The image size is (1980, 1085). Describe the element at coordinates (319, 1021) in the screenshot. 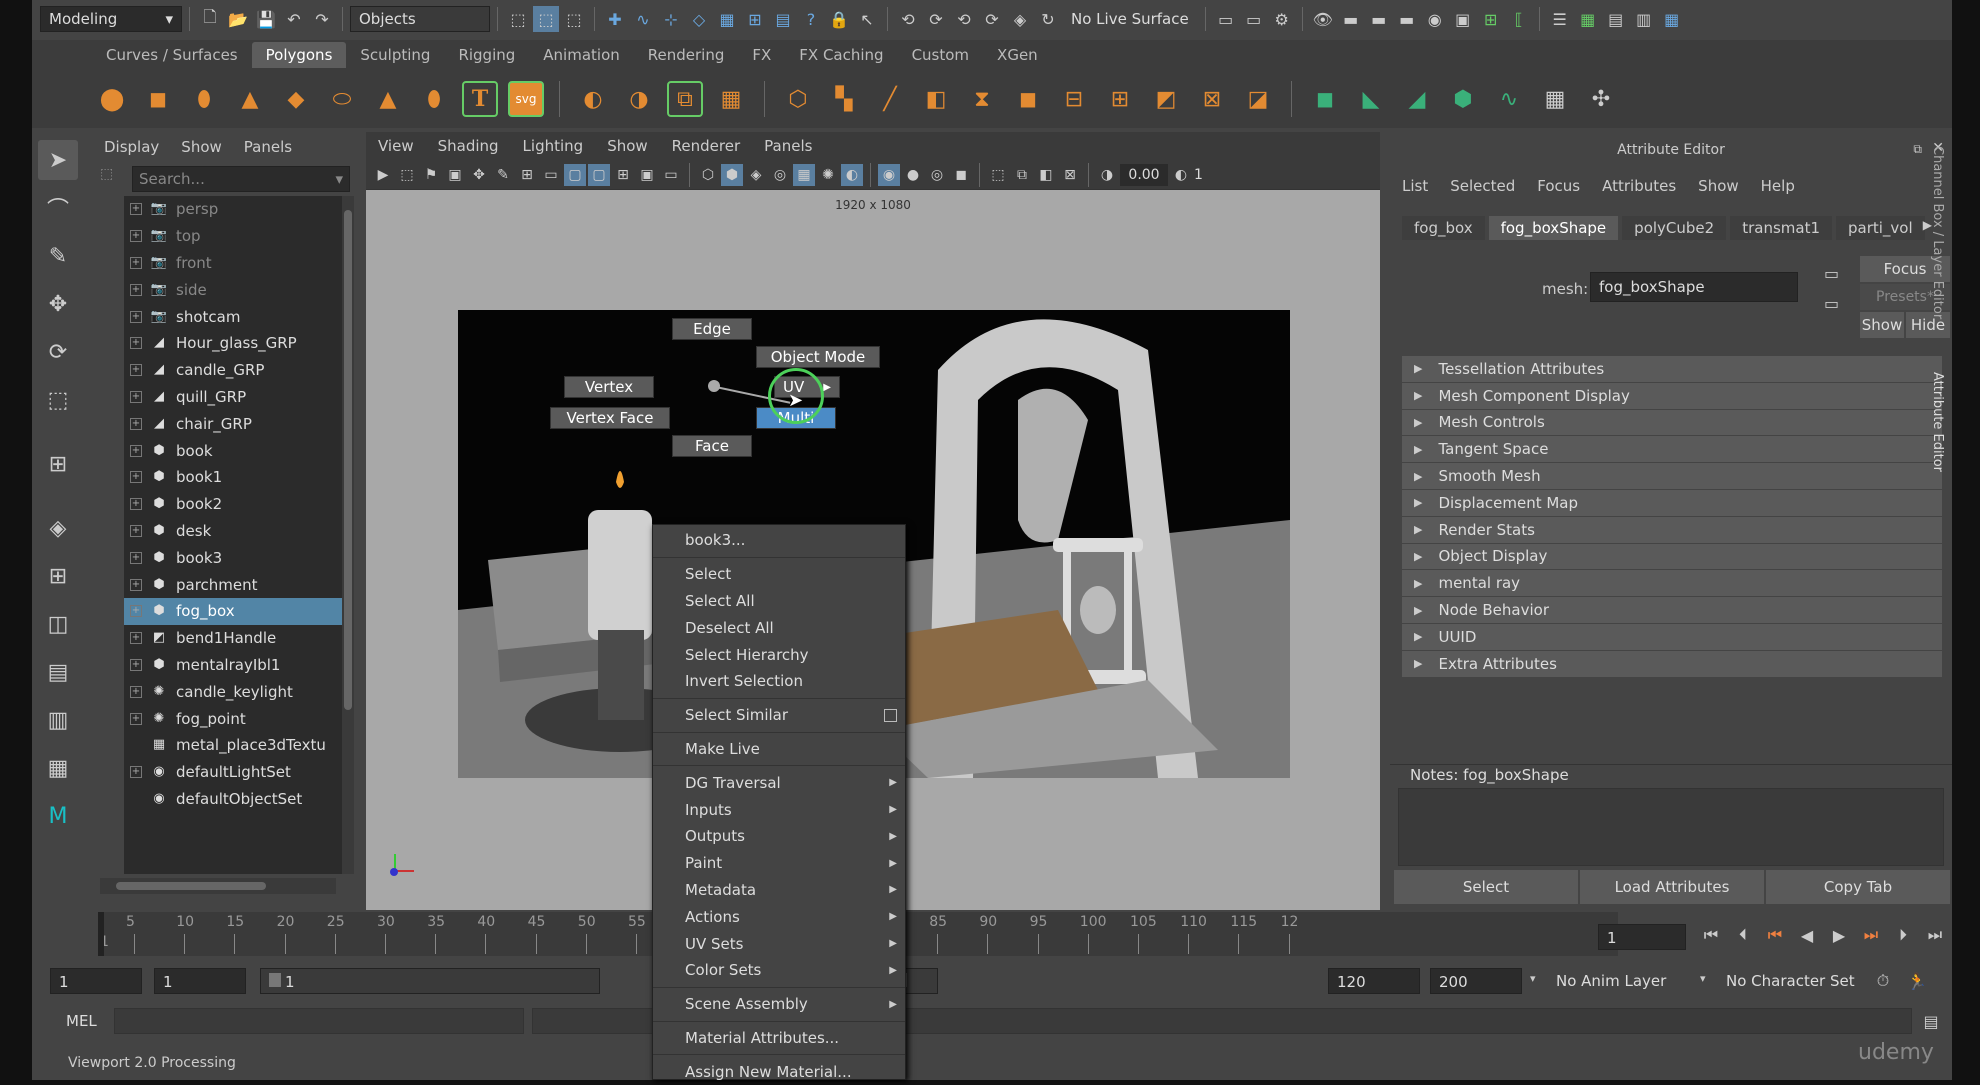

I see `command-input` at that location.